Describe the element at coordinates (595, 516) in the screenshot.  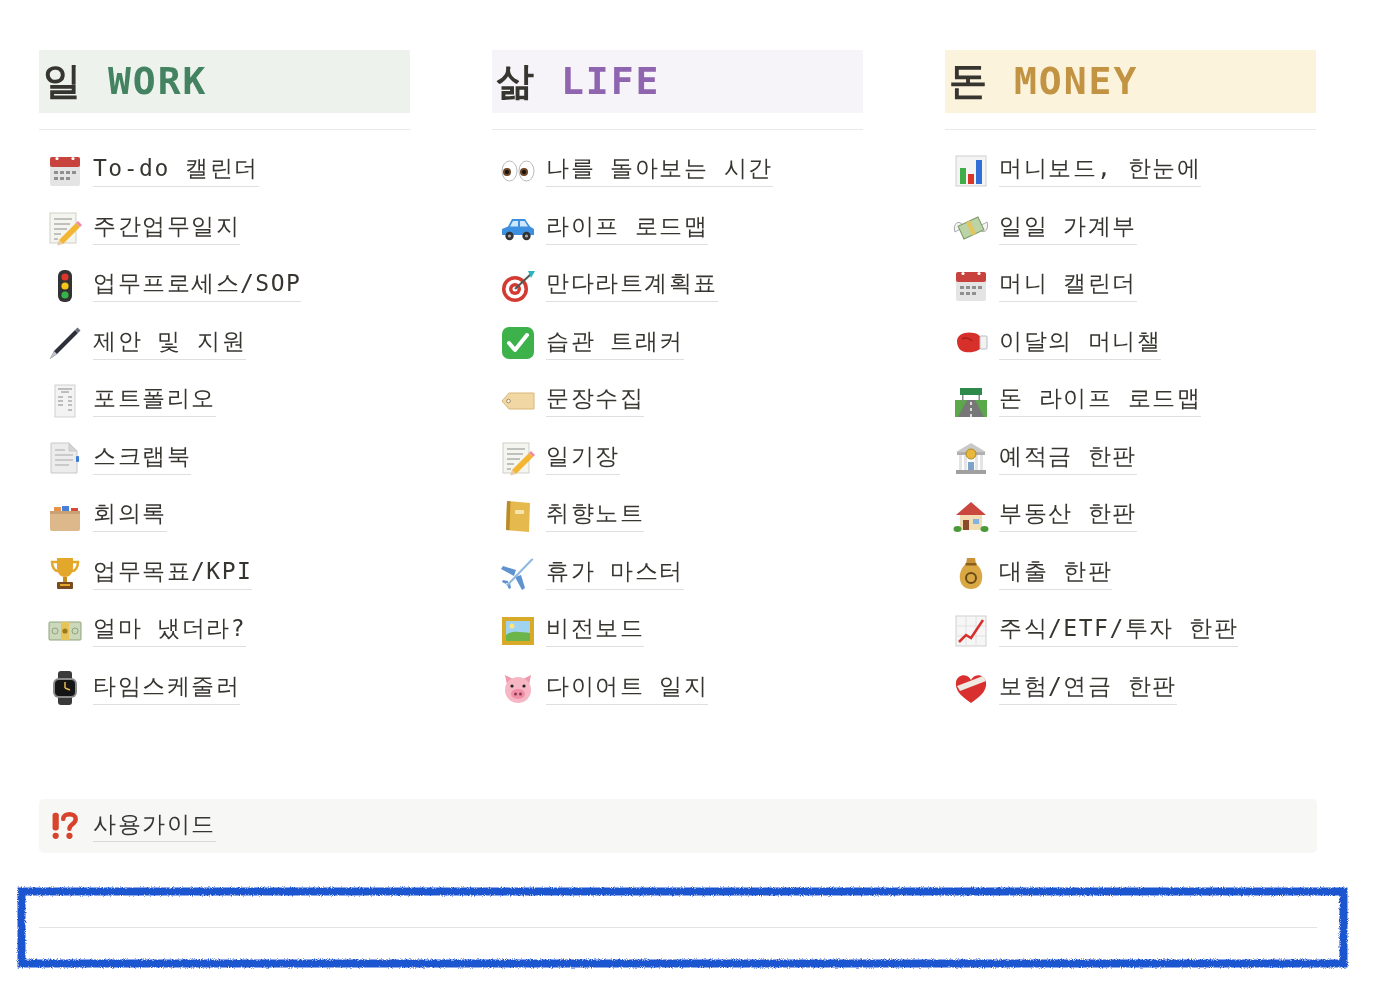
I see `page-link: 취향노트` at that location.